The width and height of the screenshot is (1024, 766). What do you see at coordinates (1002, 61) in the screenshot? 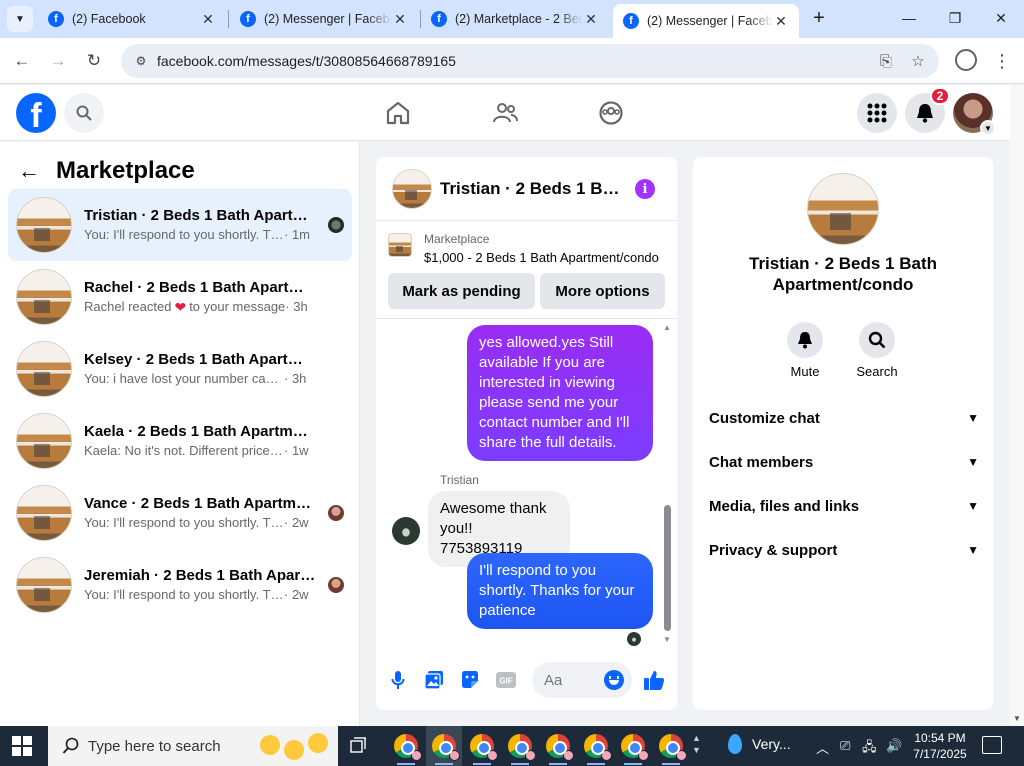
I see `browser-menu-icon: ⋮` at bounding box center [1002, 61].